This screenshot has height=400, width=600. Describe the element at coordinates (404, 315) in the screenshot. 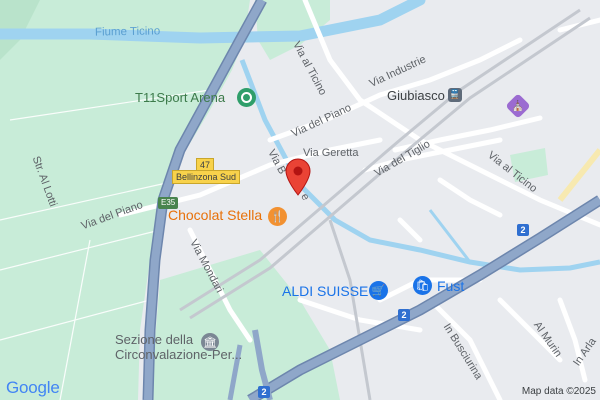

I see `route-2-shield-center: 2` at that location.